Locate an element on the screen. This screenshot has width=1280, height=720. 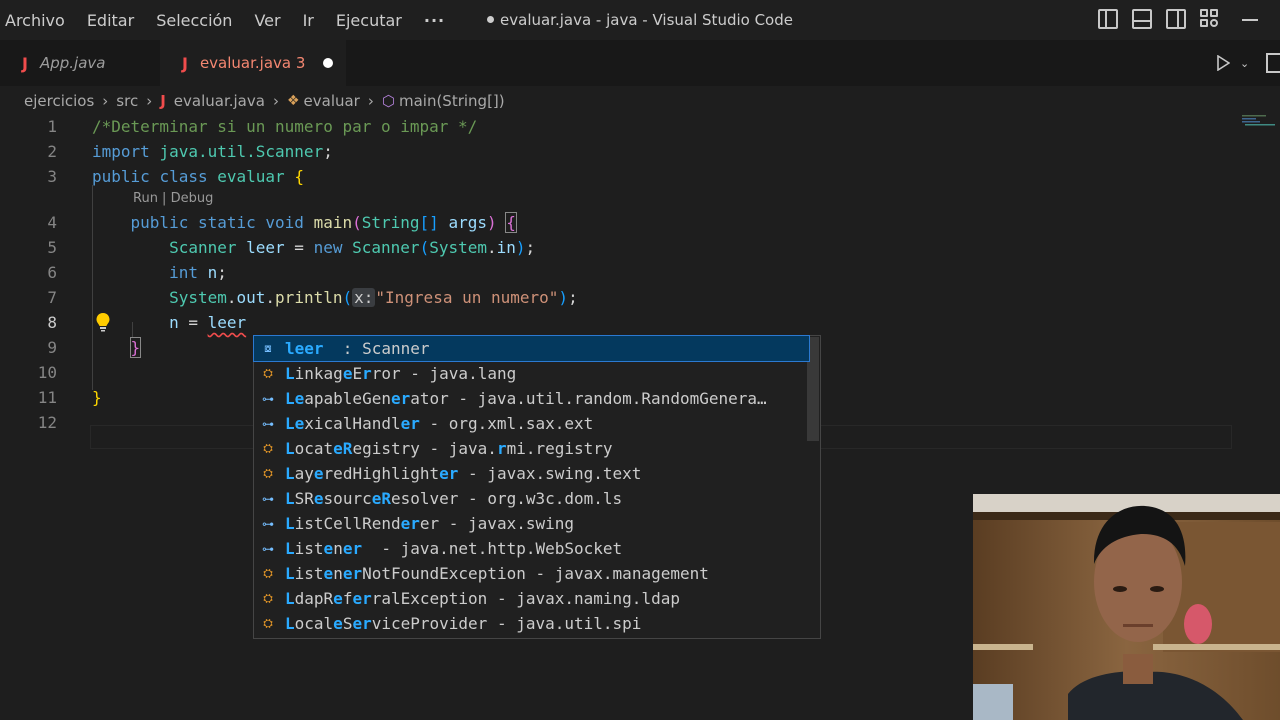
tab-evaluar-java: J evaluar.java 3 is located at coordinates (253, 63).